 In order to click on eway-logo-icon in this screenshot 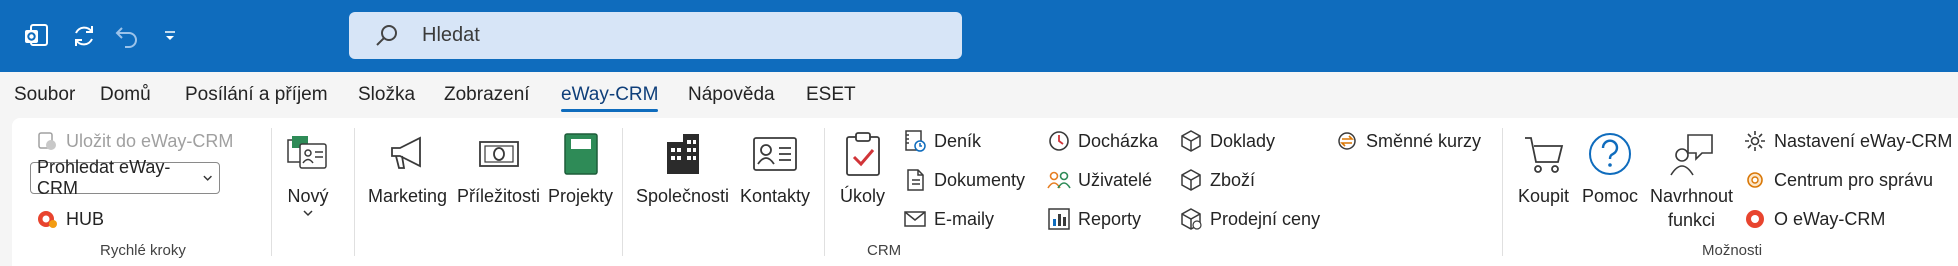, I will do `click(1755, 219)`.